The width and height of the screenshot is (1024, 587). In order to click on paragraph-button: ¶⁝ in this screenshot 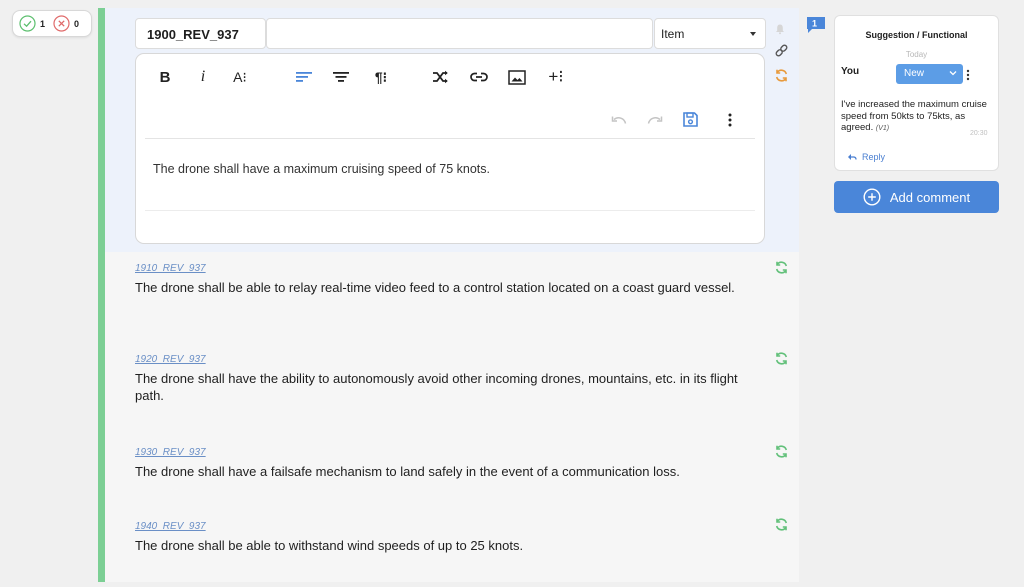, I will do `click(381, 77)`.